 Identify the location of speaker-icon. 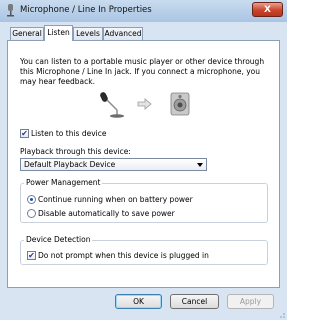
(180, 104).